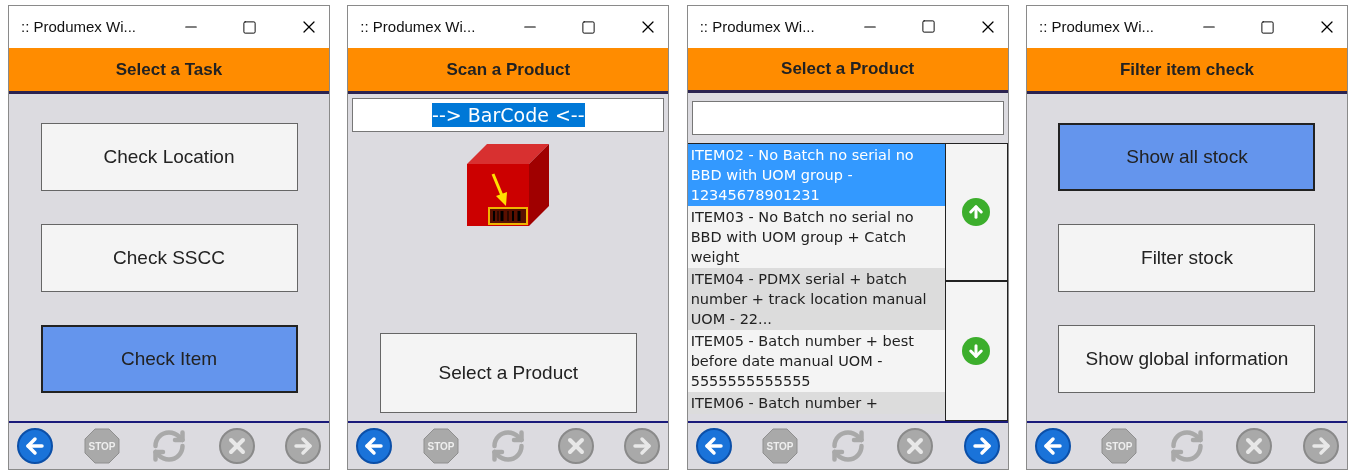 The height and width of the screenshot is (475, 1356). What do you see at coordinates (1187, 257) in the screenshot?
I see `task-button: Filter stock` at bounding box center [1187, 257].